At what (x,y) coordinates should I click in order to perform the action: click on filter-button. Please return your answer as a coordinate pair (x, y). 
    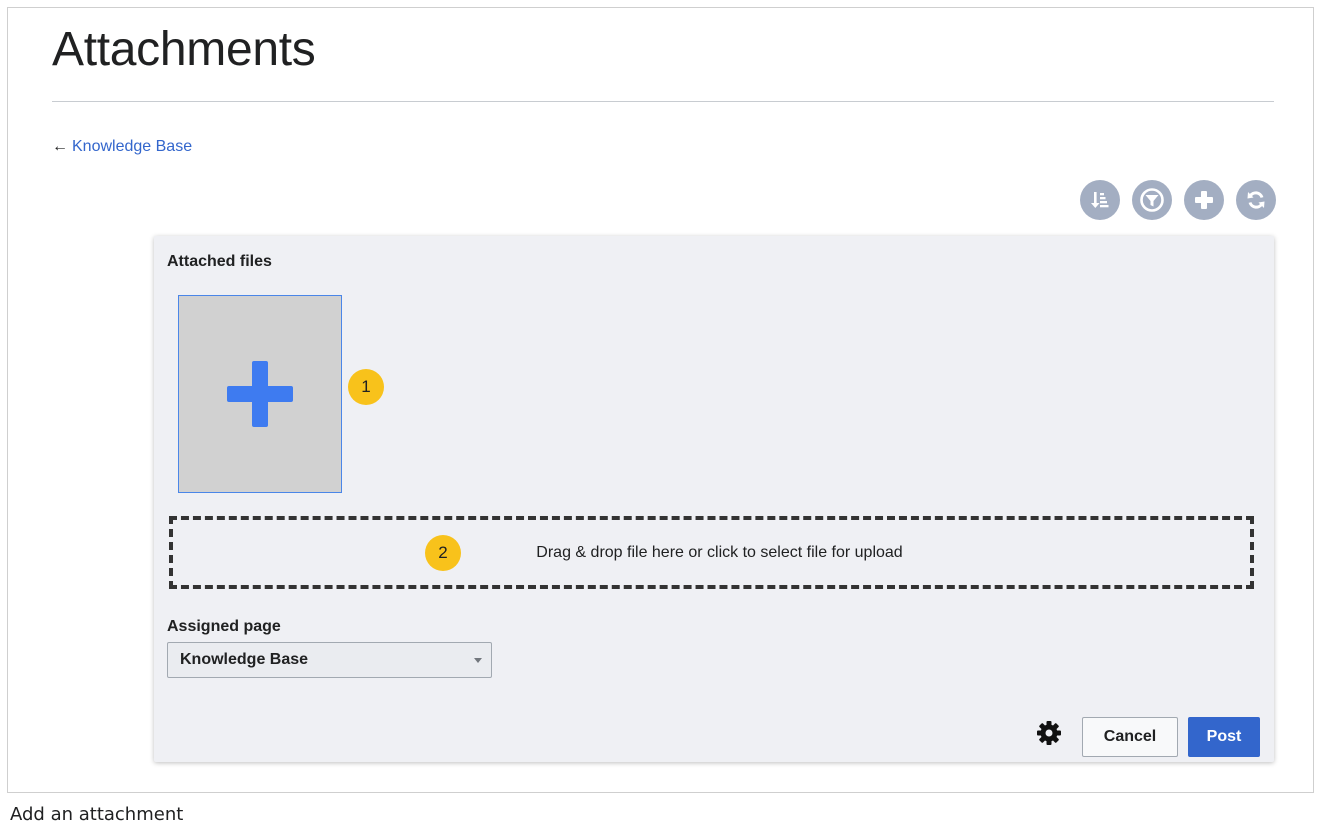
    Looking at the image, I should click on (1152, 200).